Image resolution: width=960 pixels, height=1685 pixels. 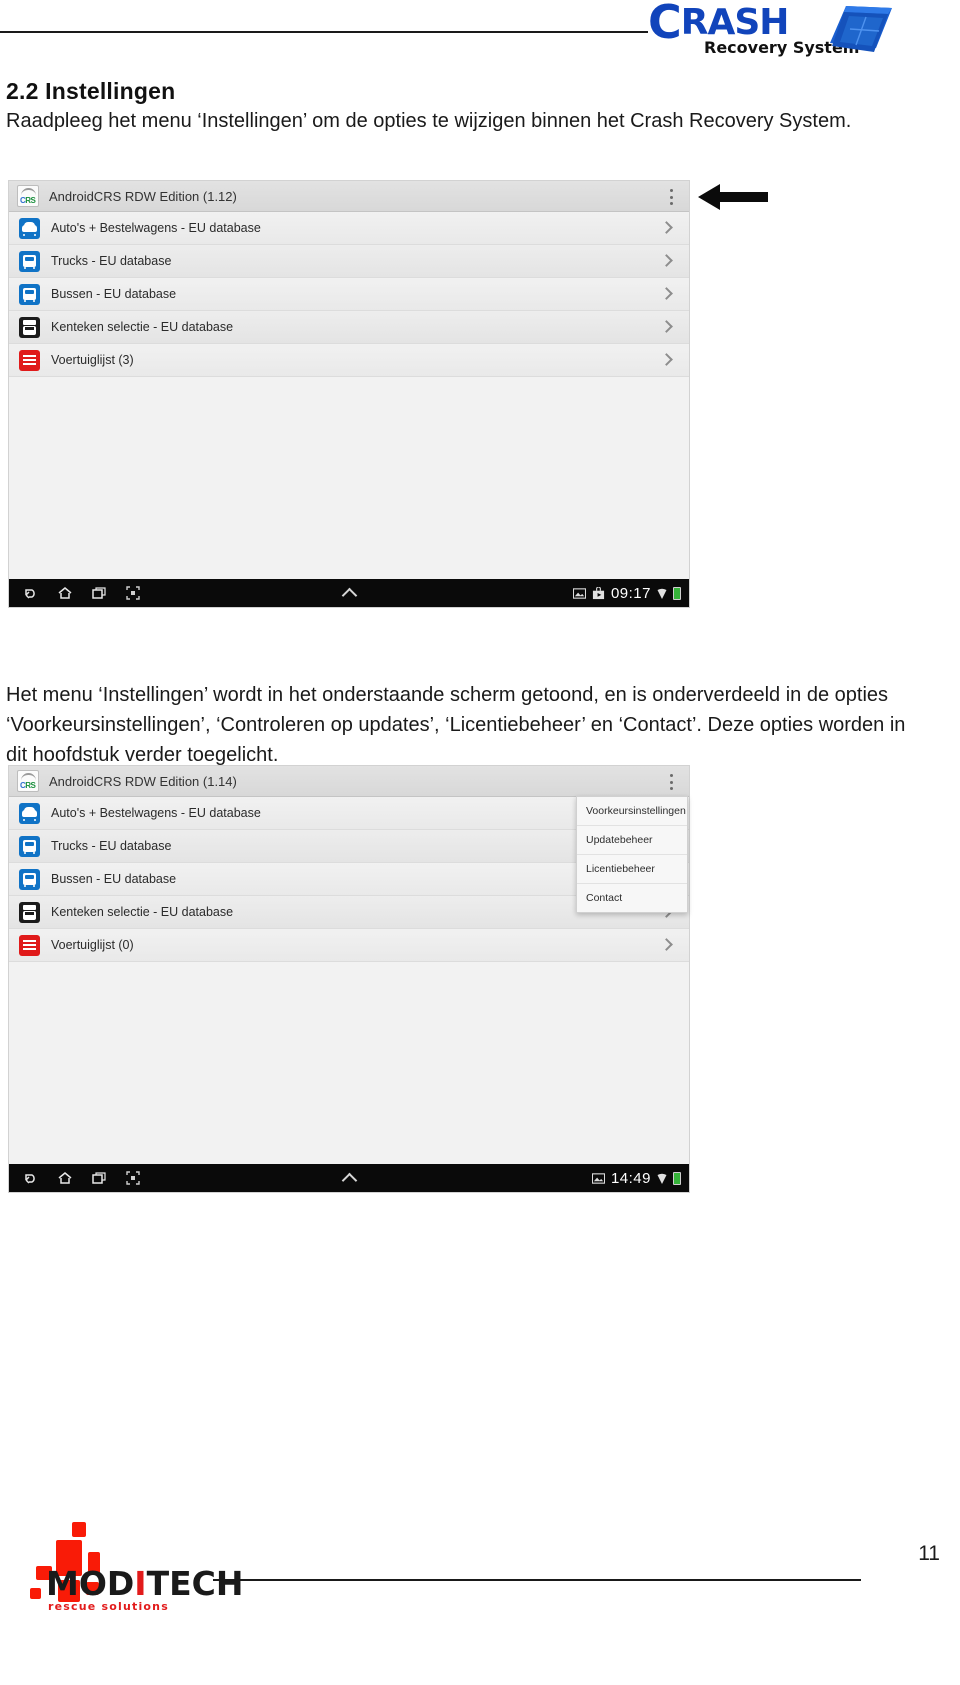 What do you see at coordinates (140, 1583) in the screenshot?
I see `moditech-word-red-i: I` at bounding box center [140, 1583].